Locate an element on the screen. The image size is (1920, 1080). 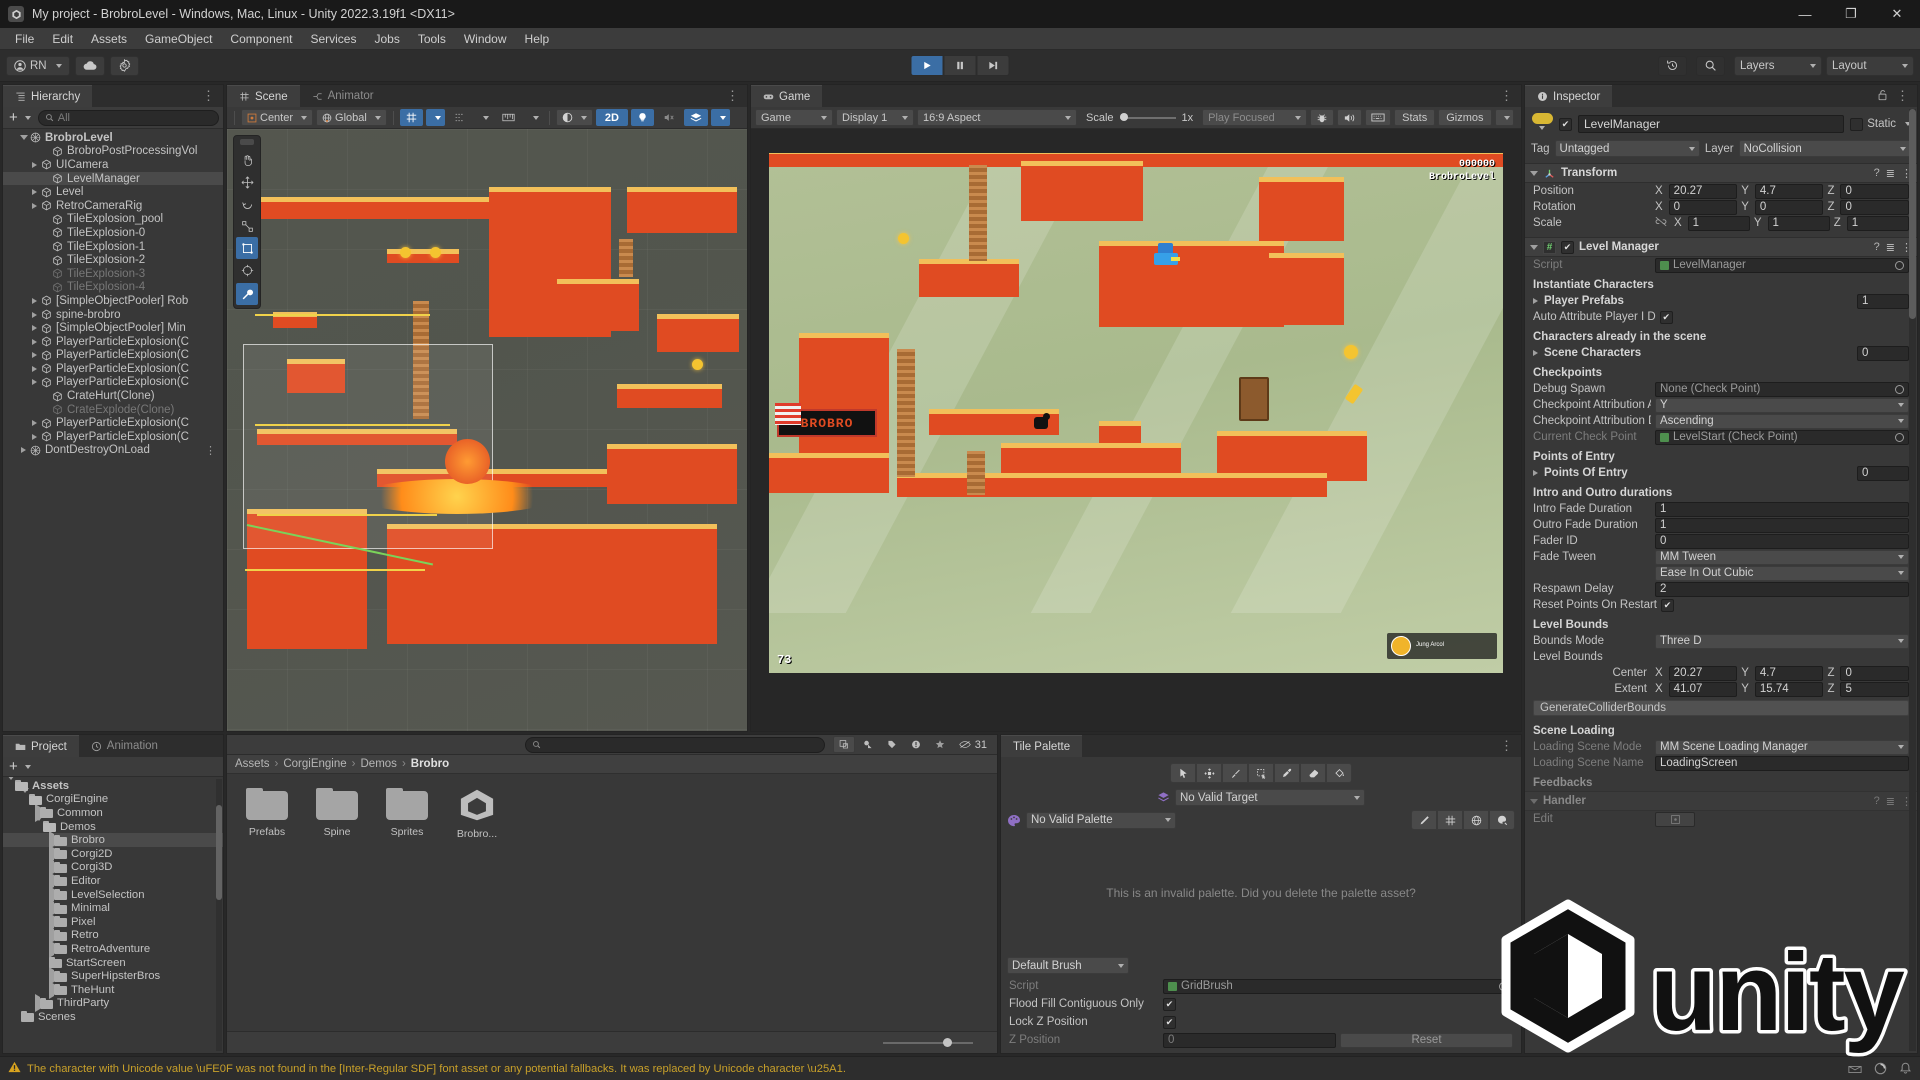
generate-collider-bounds-button: GenerateColliderBounds is located at coordinates (1721, 708).